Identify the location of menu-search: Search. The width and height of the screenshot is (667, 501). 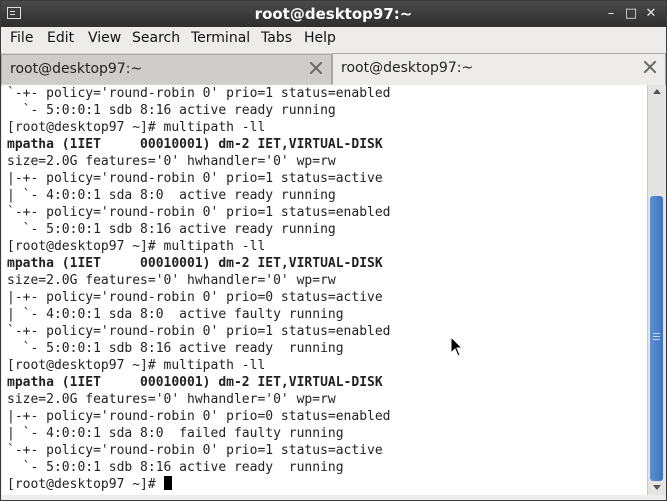
(156, 38).